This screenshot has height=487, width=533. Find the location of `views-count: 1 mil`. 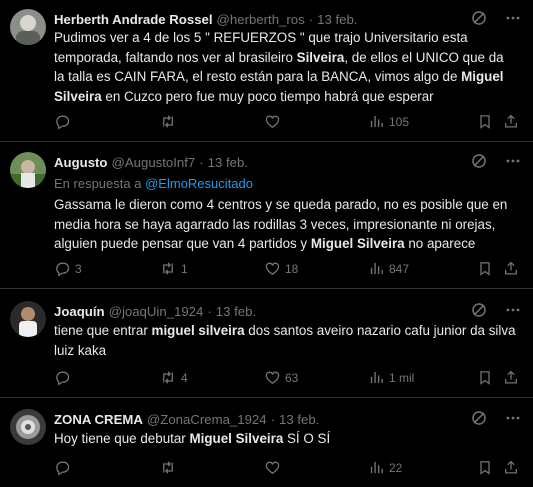

views-count: 1 mil is located at coordinates (402, 377).